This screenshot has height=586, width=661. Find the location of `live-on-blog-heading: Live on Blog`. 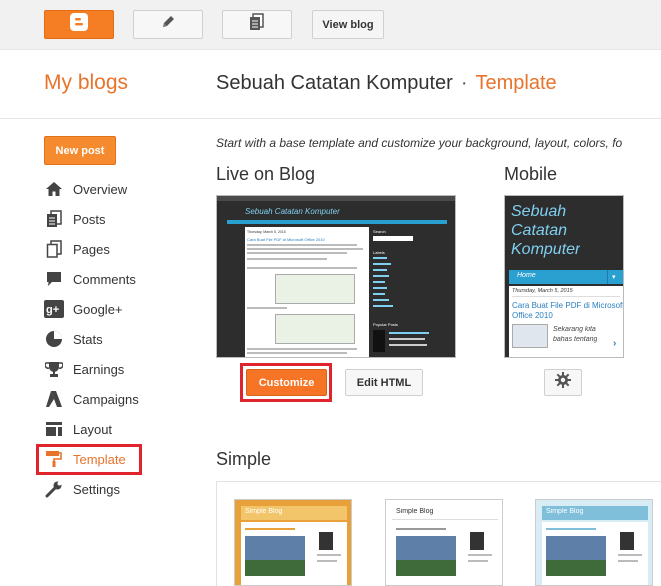

live-on-blog-heading: Live on Blog is located at coordinates (266, 174).